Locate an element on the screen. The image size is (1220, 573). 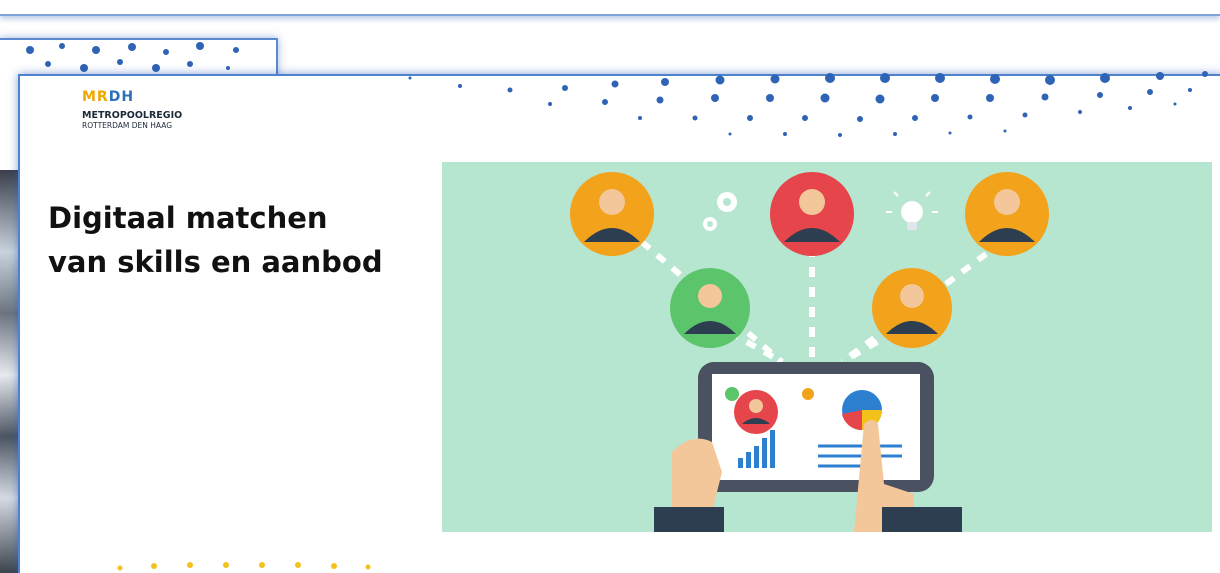
avatar-orange-right is located at coordinates (1007, 214).